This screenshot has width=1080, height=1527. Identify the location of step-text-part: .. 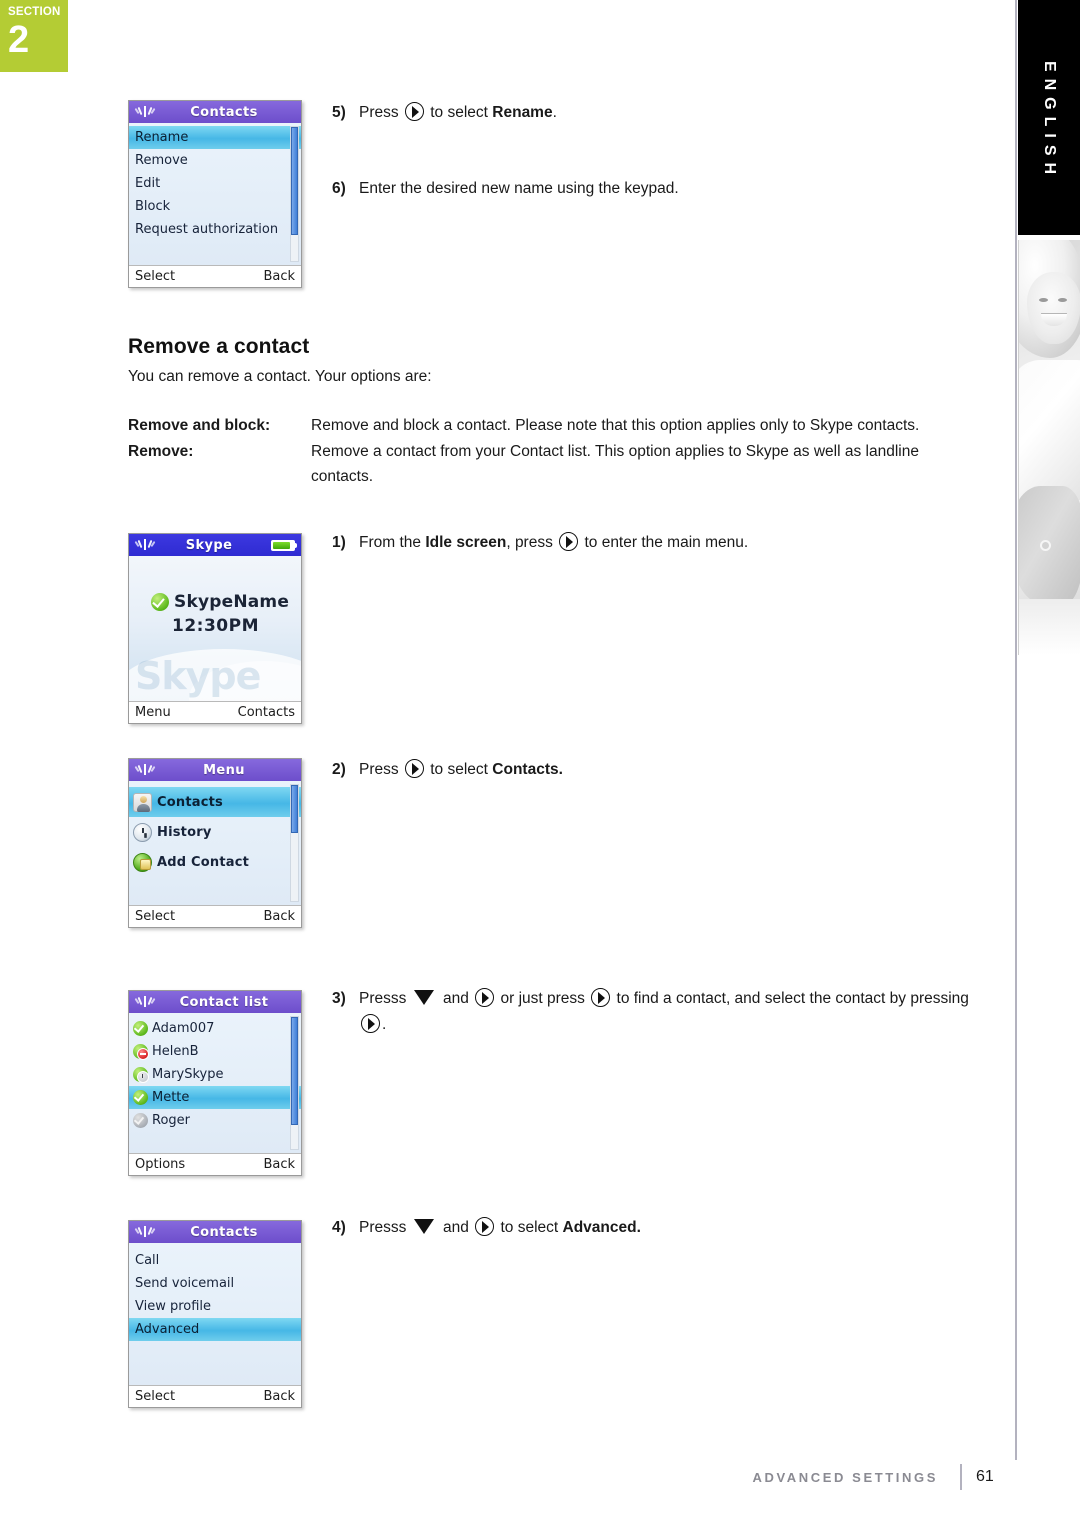
(384, 1024).